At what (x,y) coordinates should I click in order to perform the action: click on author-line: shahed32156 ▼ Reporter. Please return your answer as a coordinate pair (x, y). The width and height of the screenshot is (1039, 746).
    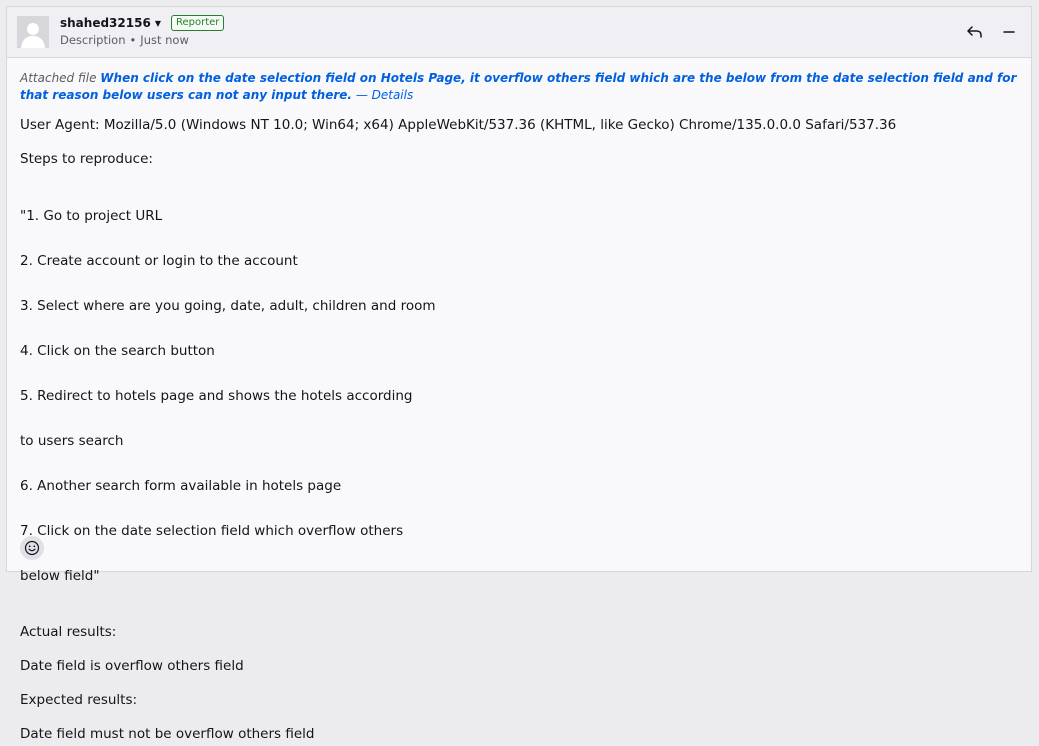
    Looking at the image, I should click on (142, 23).